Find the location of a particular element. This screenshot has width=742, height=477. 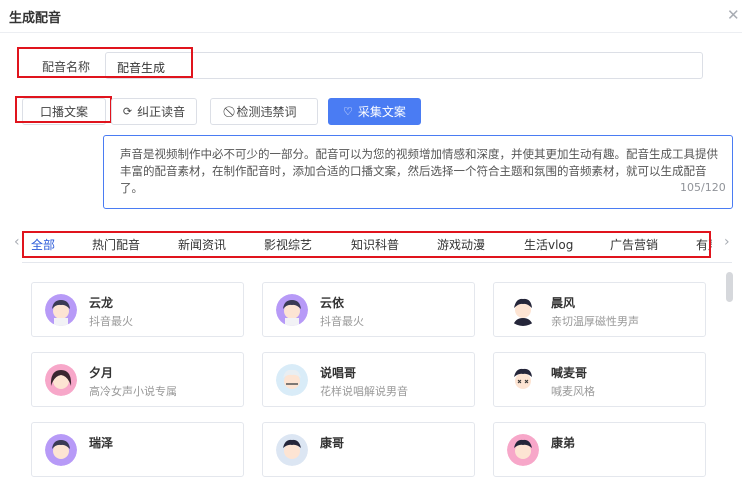

detect-forbidden-button: ⃠ 检测违禁词 is located at coordinates (264, 111).